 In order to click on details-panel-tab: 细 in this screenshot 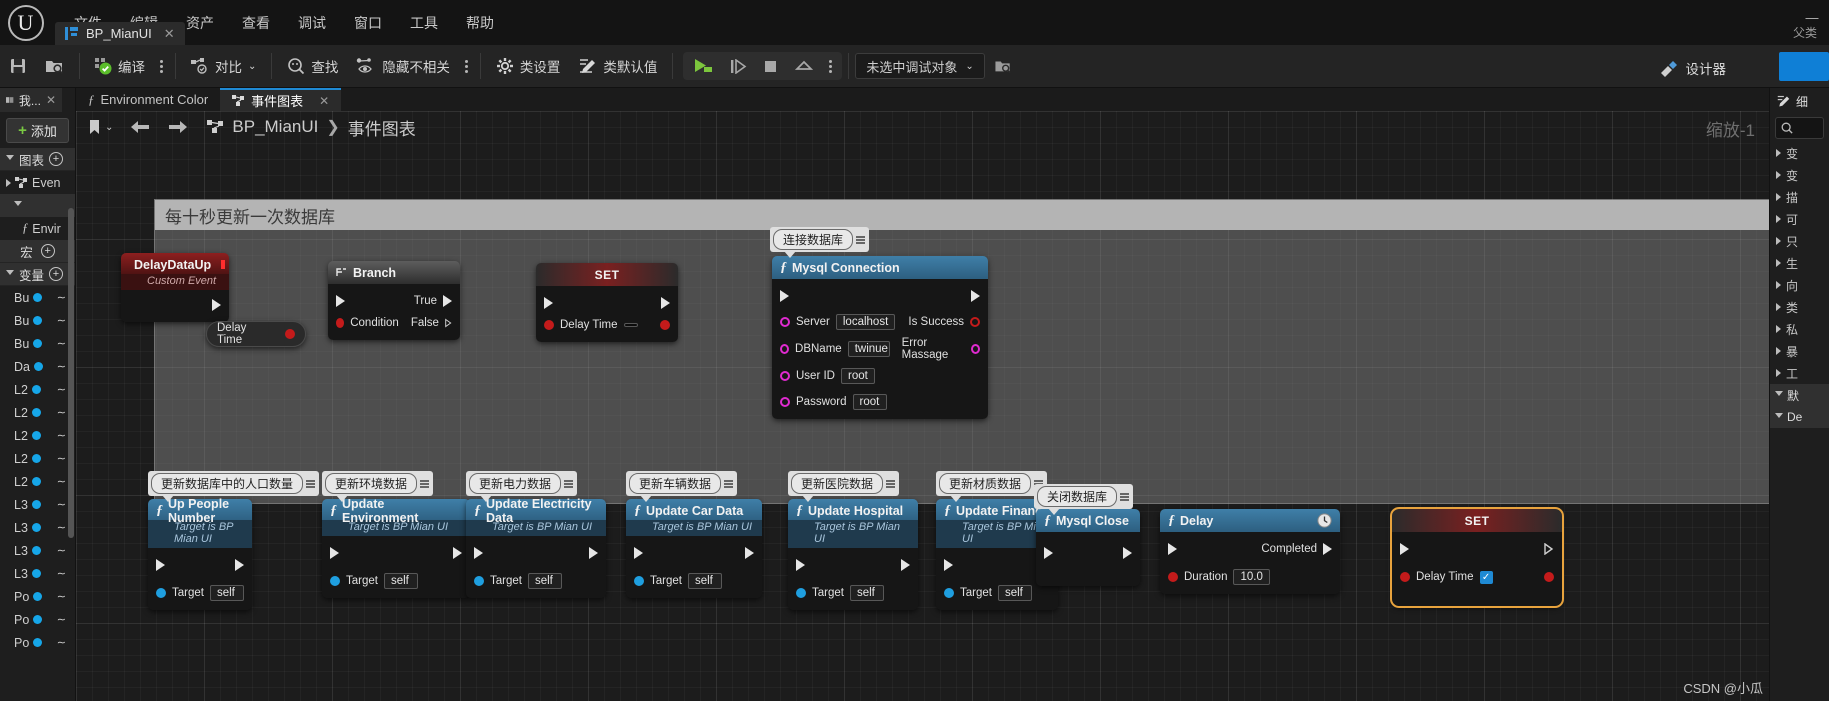, I will do `click(1799, 101)`.